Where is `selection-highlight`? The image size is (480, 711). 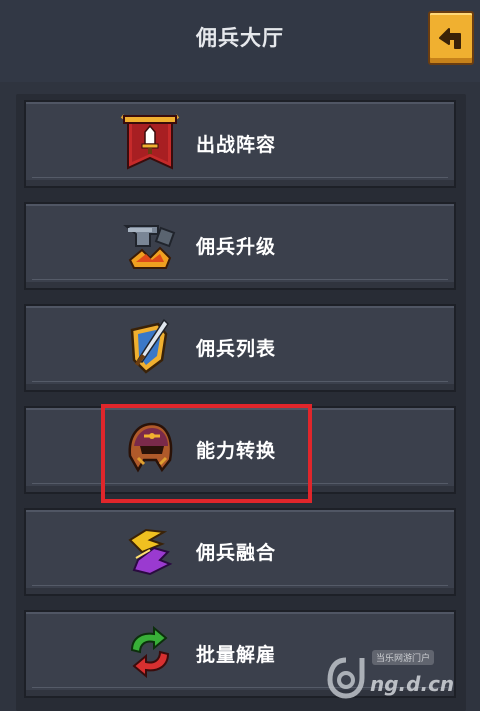
selection-highlight is located at coordinates (206, 453).